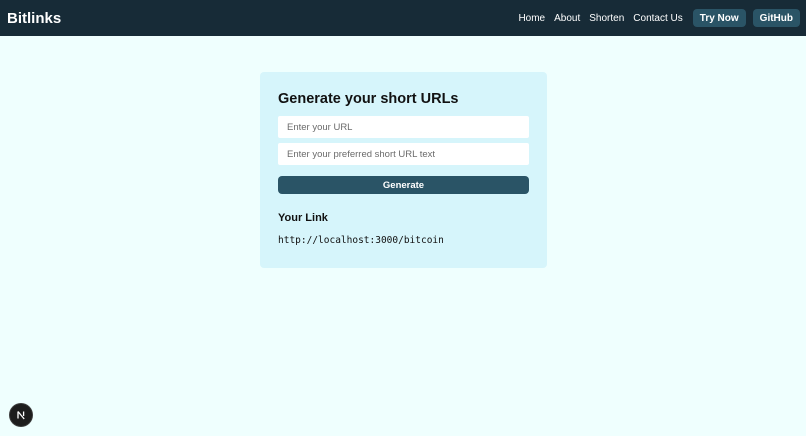  What do you see at coordinates (403, 185) in the screenshot?
I see `generate-button: Generate` at bounding box center [403, 185].